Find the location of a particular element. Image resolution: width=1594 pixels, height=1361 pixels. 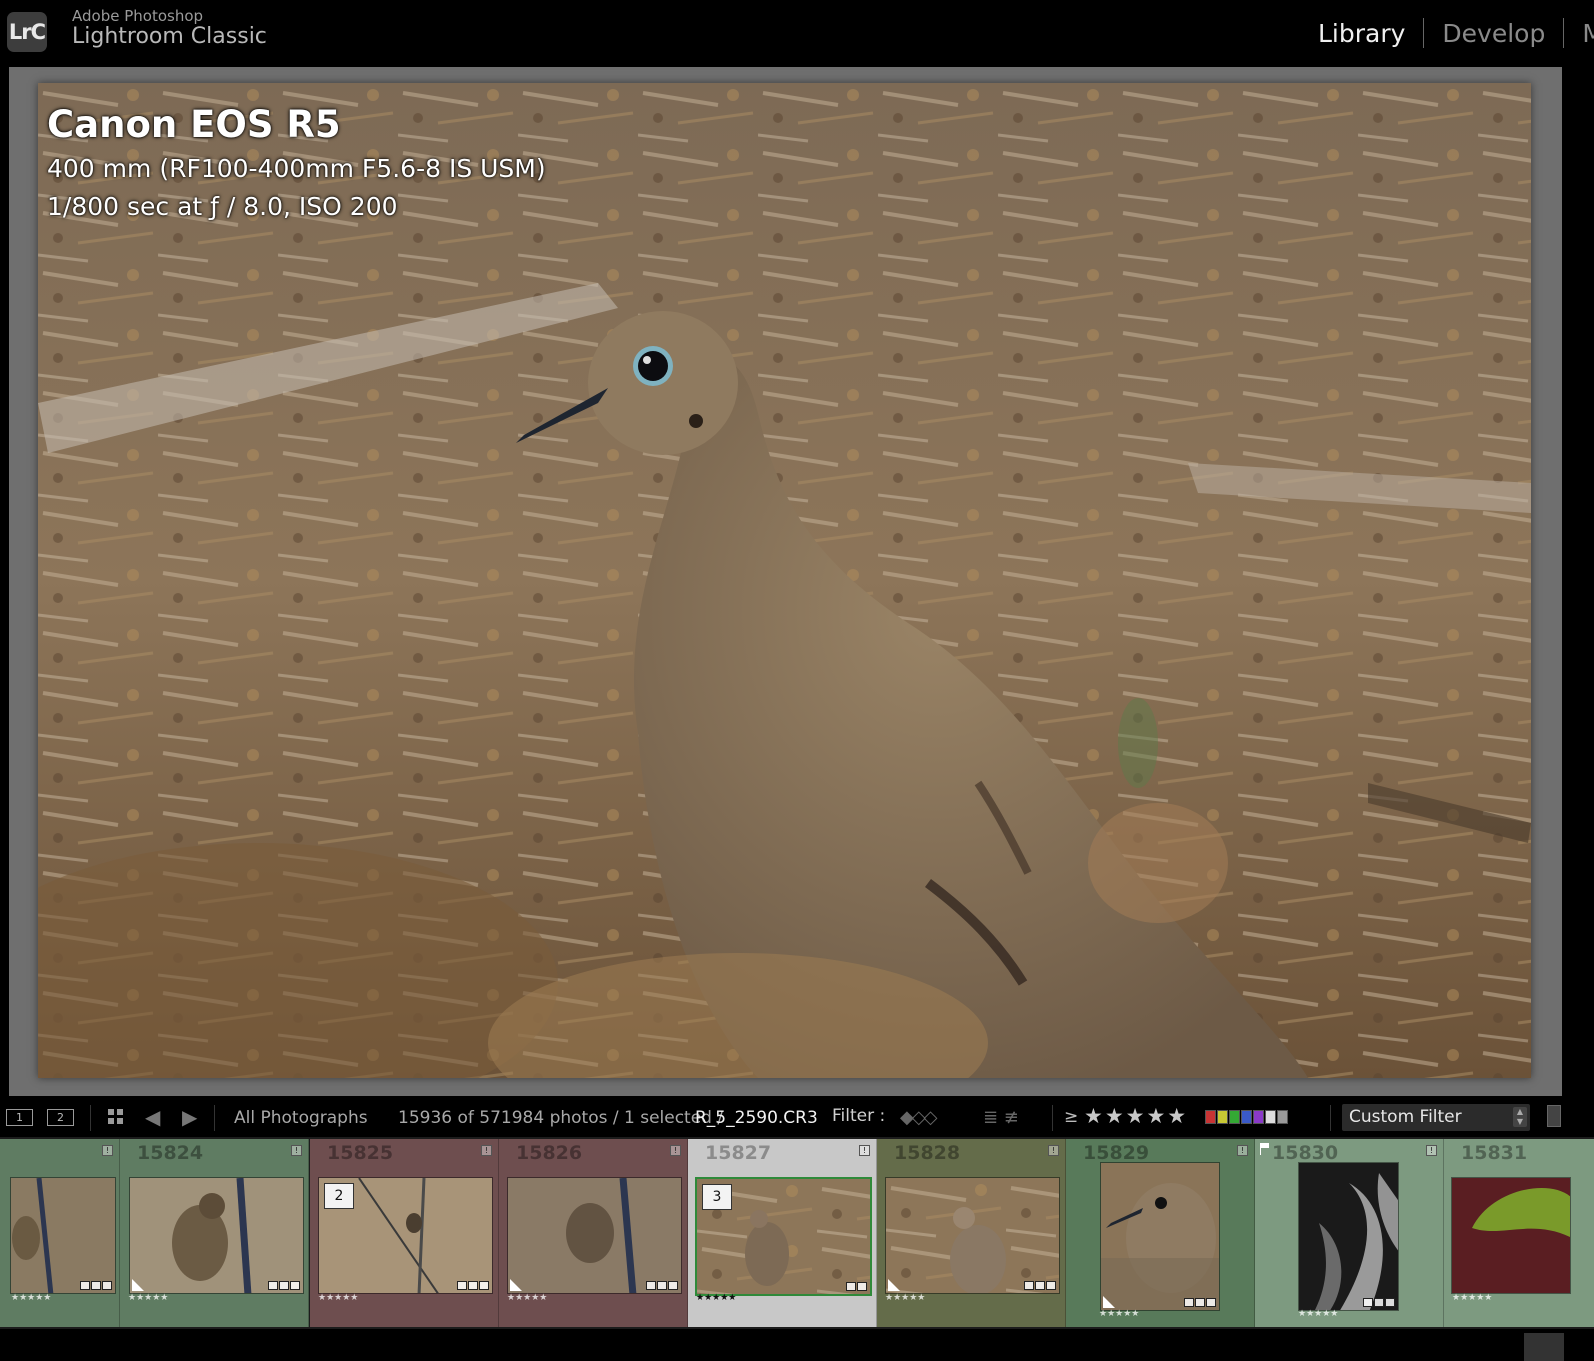

grid-view-icon is located at coordinates (116, 1117).